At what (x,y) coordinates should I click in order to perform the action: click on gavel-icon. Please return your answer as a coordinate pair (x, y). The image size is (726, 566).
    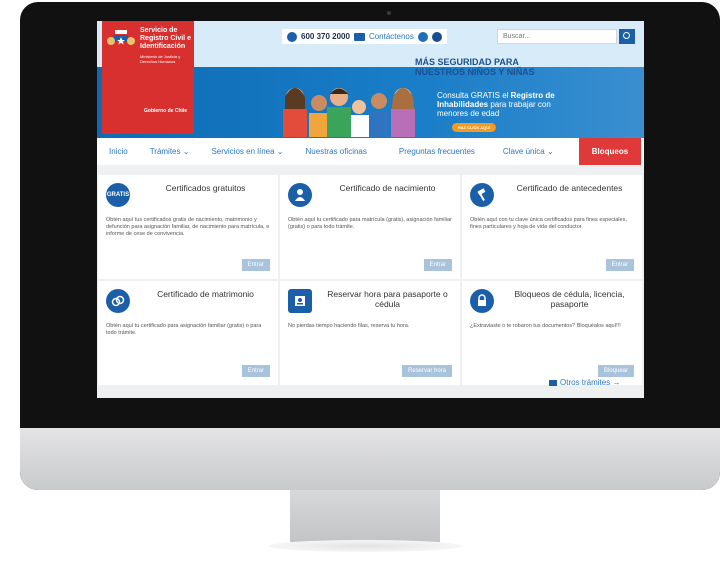
    Looking at the image, I should click on (482, 195).